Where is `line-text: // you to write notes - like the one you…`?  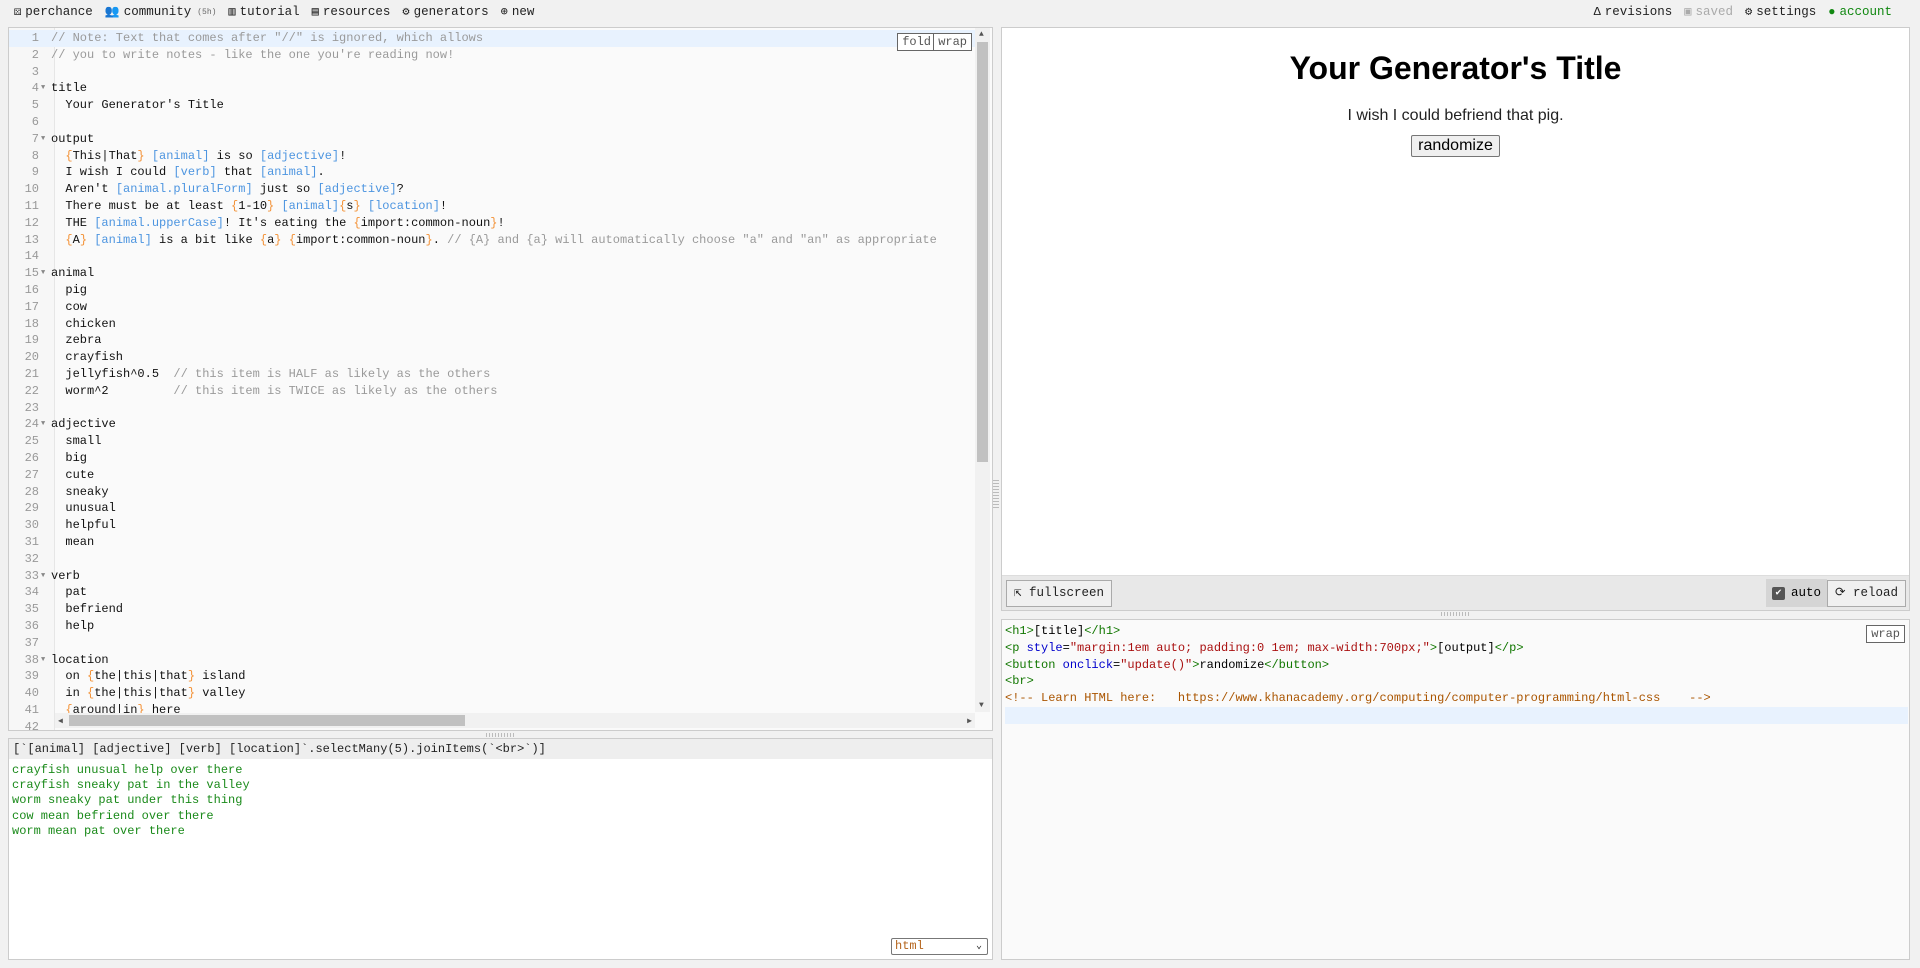 line-text: // you to write notes - like the one you… is located at coordinates (253, 54).